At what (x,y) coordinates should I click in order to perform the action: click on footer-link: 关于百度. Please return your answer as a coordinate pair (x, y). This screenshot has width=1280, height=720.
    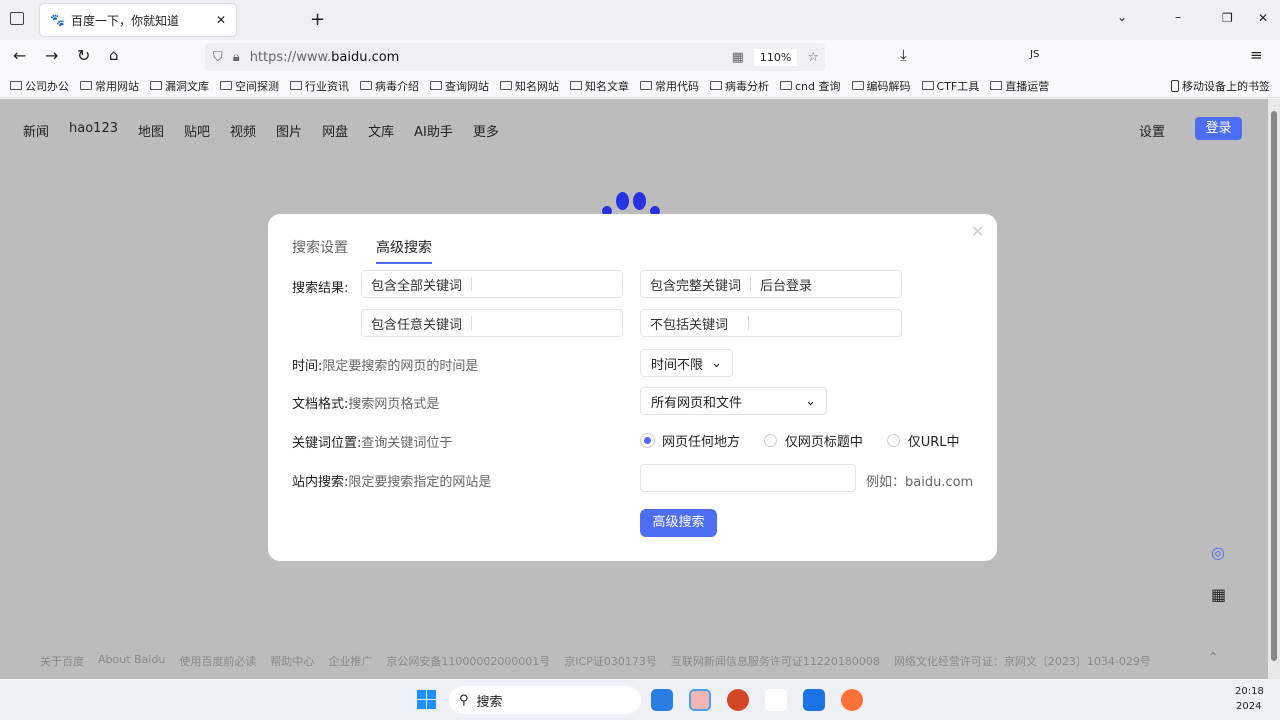
    Looking at the image, I should click on (62, 661).